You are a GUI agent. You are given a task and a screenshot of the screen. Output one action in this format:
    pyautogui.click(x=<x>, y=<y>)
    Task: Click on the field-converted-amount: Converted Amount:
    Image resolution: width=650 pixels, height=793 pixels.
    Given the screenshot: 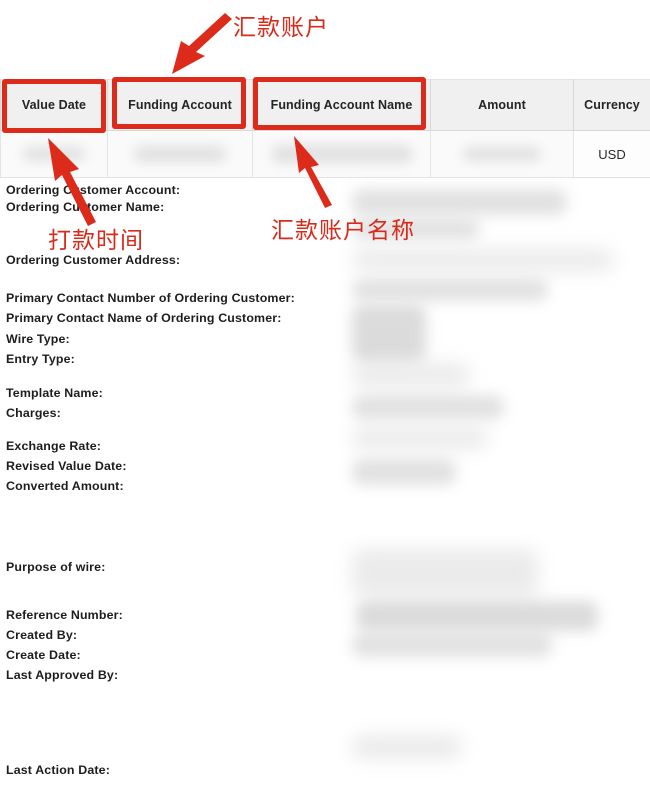 What is the action you would take?
    pyautogui.click(x=65, y=486)
    